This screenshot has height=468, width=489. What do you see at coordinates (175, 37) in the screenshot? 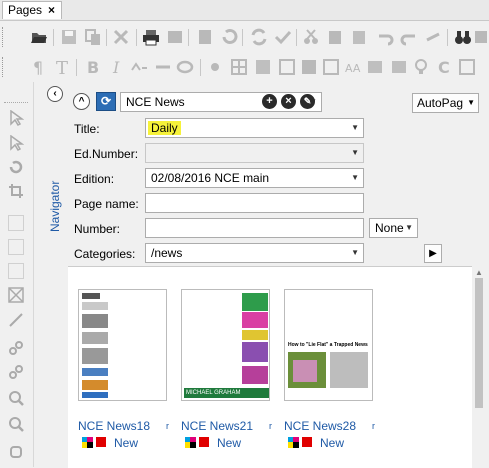
I see `preview-icon` at bounding box center [175, 37].